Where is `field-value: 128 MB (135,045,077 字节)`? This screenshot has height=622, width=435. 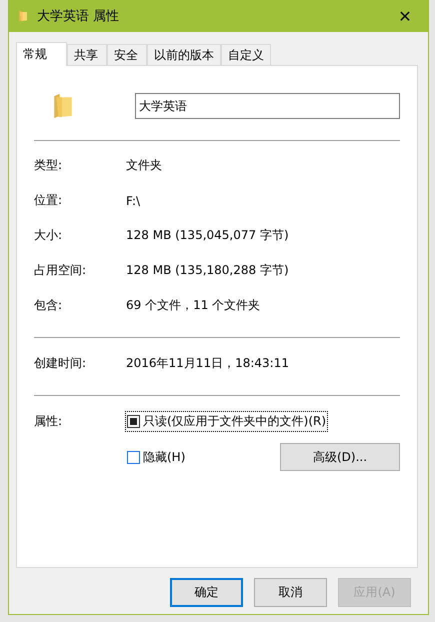
field-value: 128 MB (135,045,077 字节) is located at coordinates (207, 235).